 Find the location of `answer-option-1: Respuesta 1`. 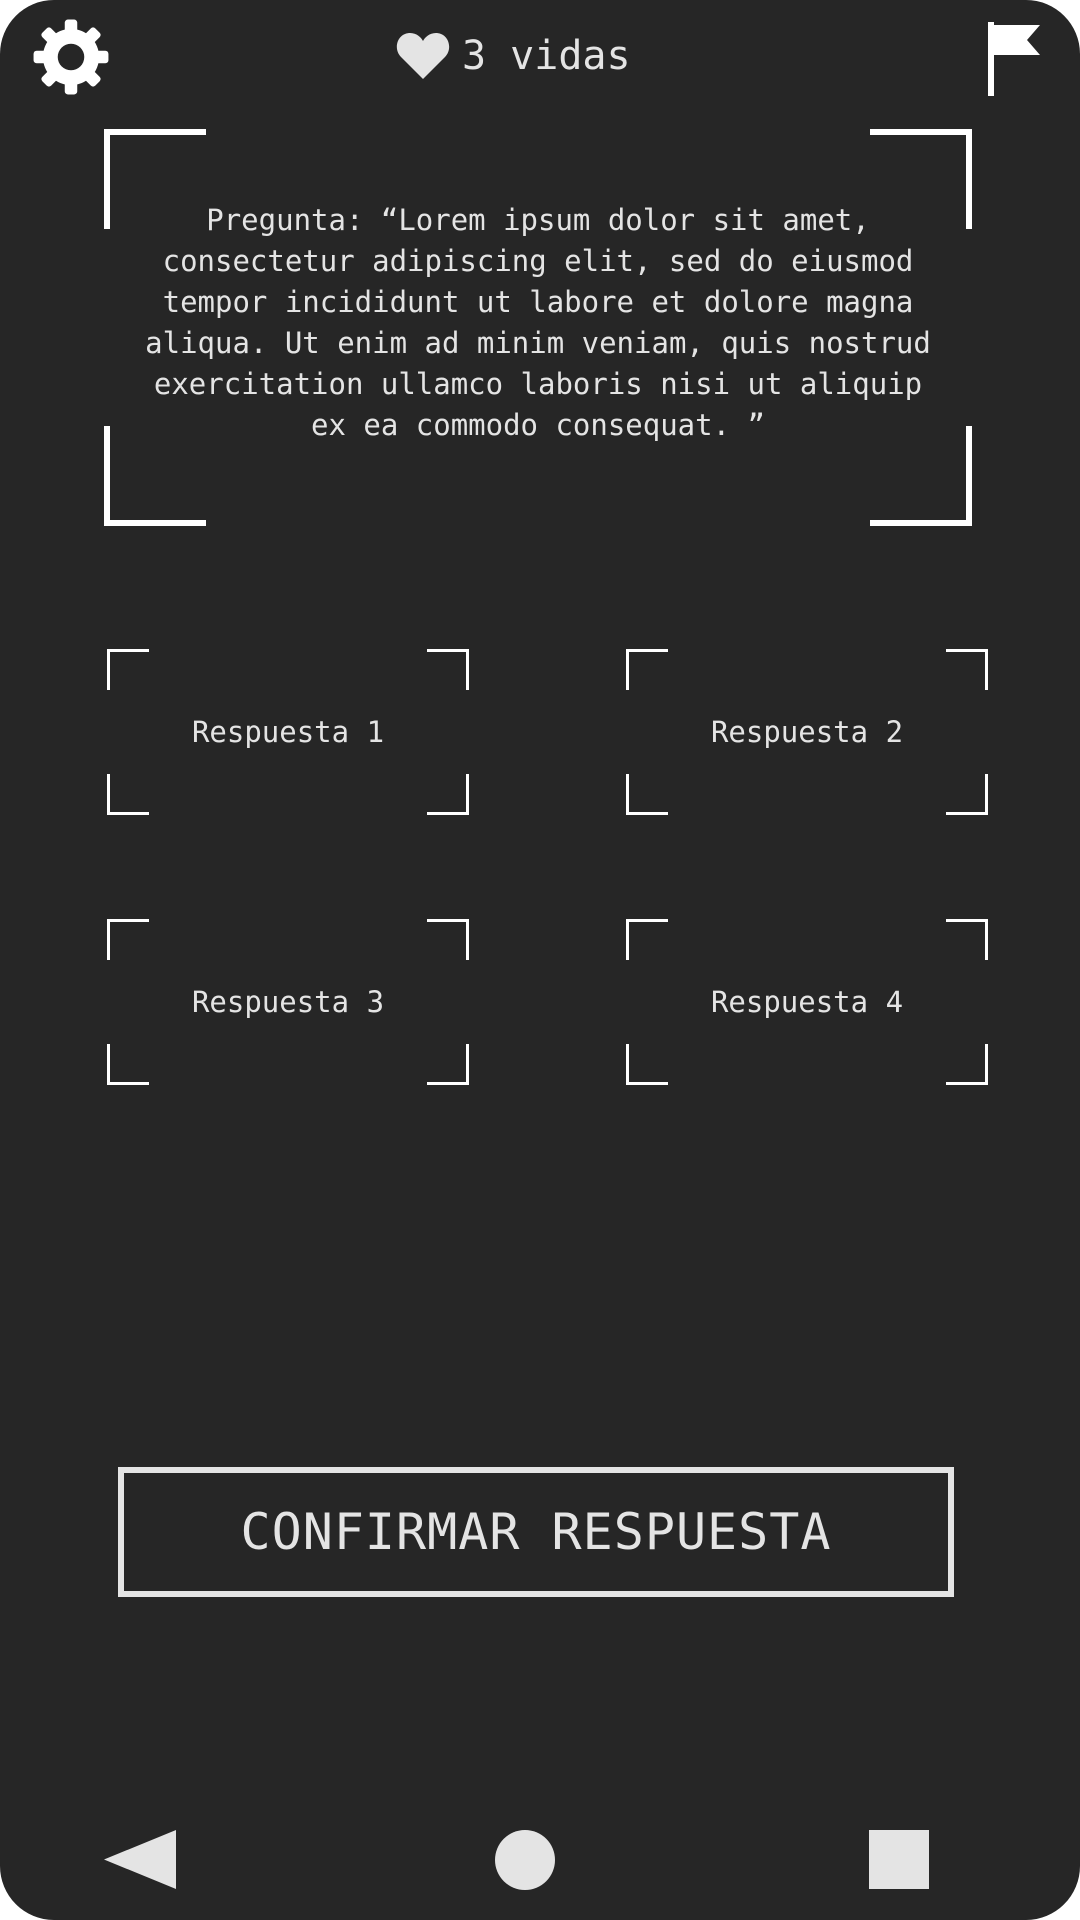

answer-option-1: Respuesta 1 is located at coordinates (288, 732).